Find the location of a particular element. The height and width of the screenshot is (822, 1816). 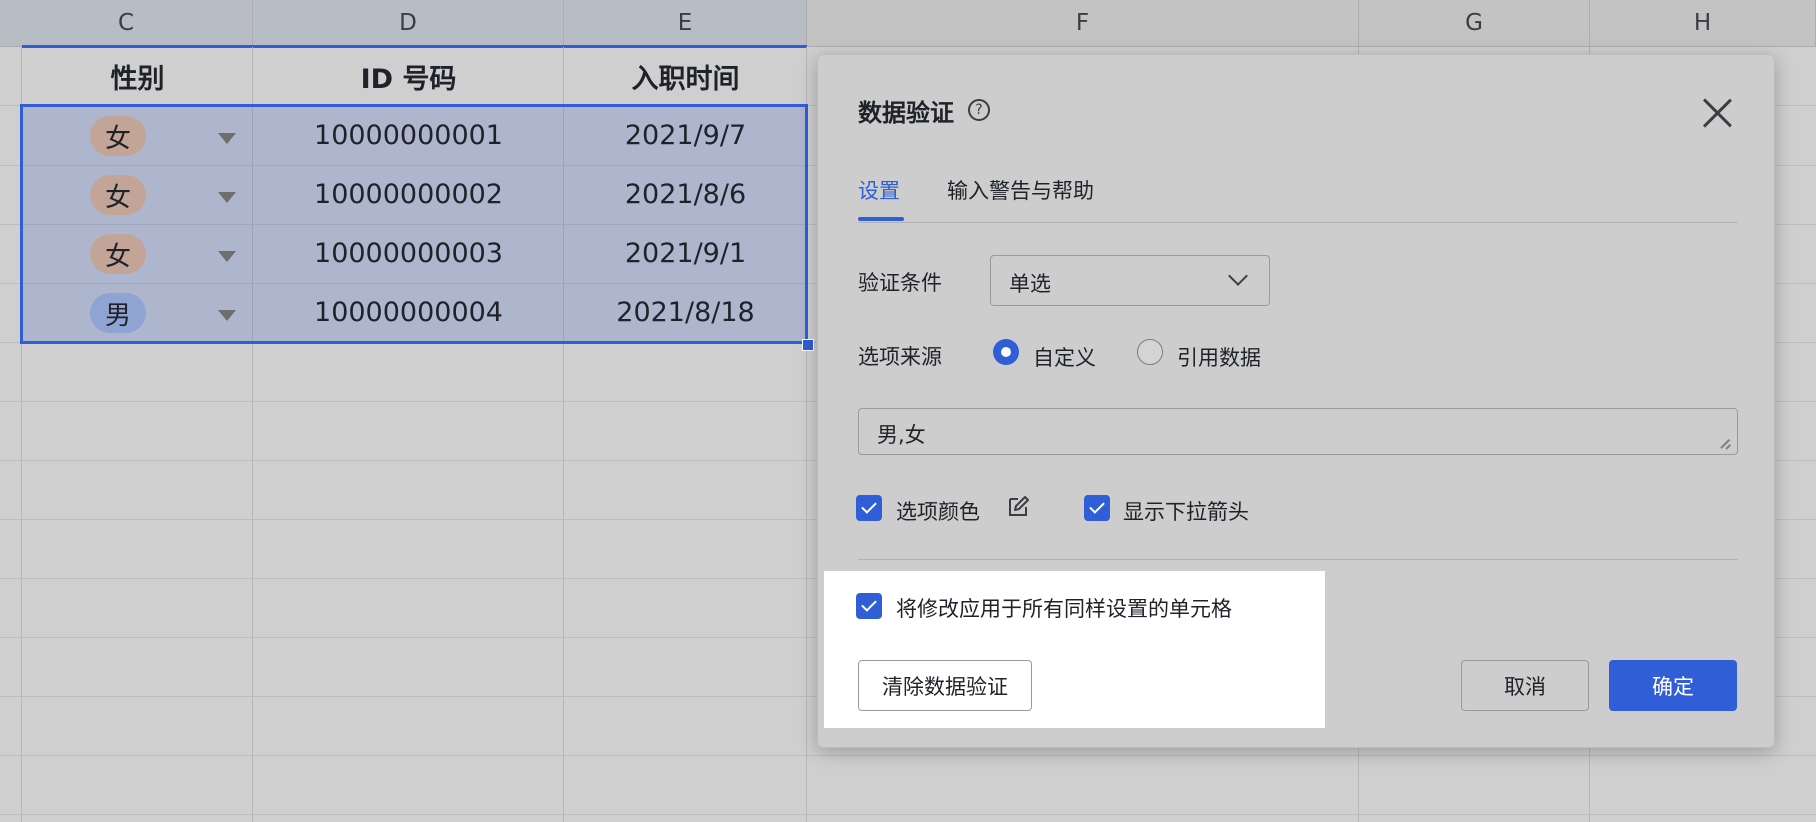

header-cell-id: ID 号码 is located at coordinates (408, 76).